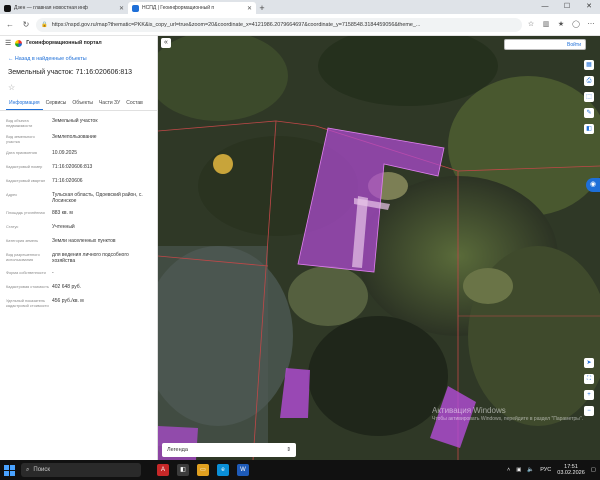 This screenshot has width=600, height=480. What do you see at coordinates (571, 470) in the screenshot?
I see `clock: 17:51 03.02.2026` at bounding box center [571, 470].